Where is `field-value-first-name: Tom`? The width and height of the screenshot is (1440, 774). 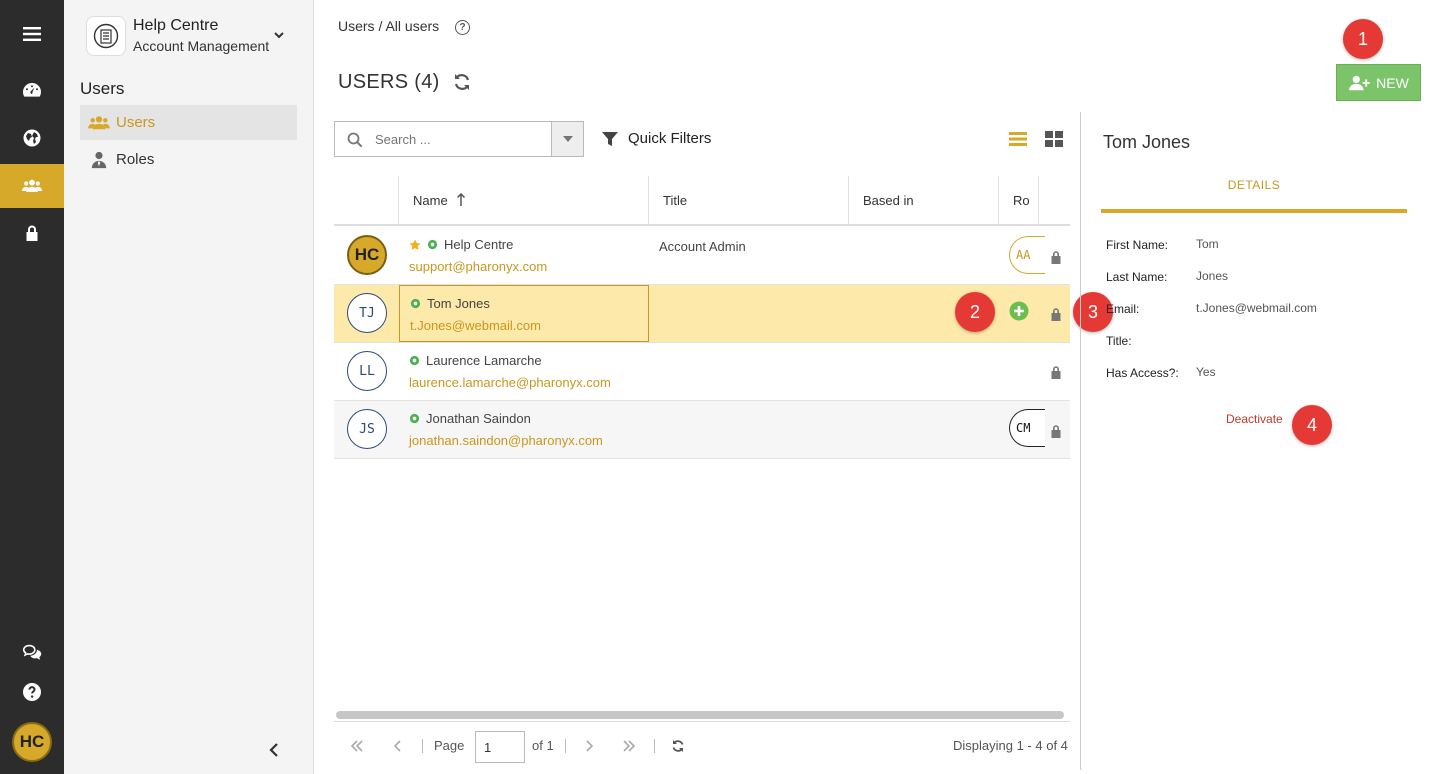 field-value-first-name: Tom is located at coordinates (1207, 244).